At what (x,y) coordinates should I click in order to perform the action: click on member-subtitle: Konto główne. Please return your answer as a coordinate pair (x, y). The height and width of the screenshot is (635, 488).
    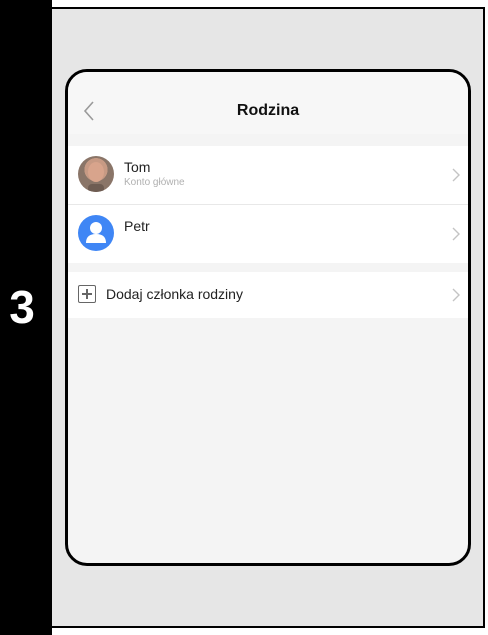
    Looking at the image, I should click on (154, 182).